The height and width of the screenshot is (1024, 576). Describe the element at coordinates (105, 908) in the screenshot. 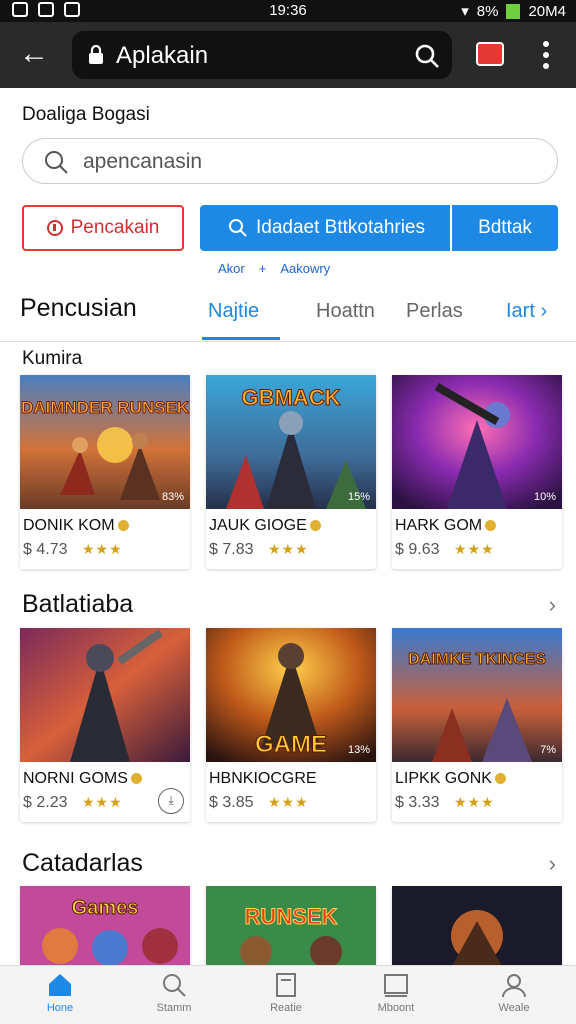

I see `cover-art-title: Games` at that location.